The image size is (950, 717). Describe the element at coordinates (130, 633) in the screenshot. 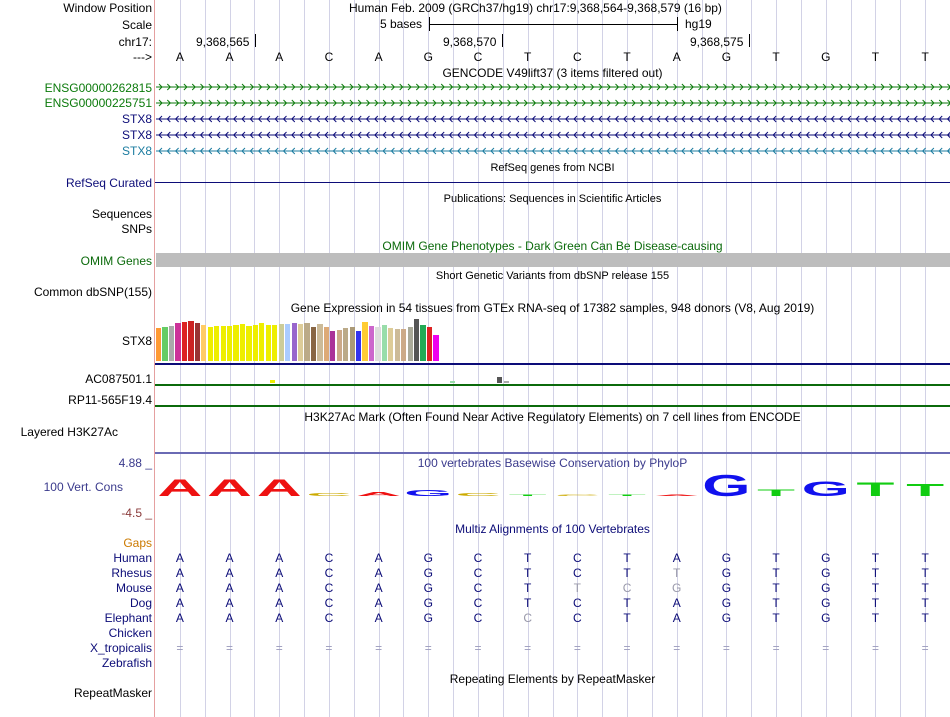

I see `species-label: Chicken` at that location.